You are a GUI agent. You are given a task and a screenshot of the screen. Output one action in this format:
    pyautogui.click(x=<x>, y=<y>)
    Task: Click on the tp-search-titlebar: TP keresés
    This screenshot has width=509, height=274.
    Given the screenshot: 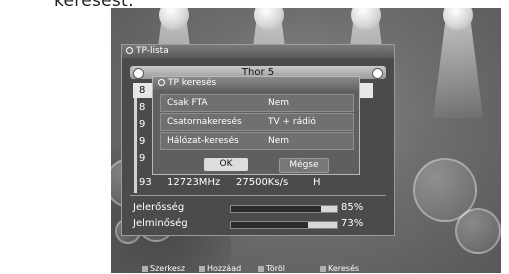 What is the action you would take?
    pyautogui.click(x=256, y=83)
    